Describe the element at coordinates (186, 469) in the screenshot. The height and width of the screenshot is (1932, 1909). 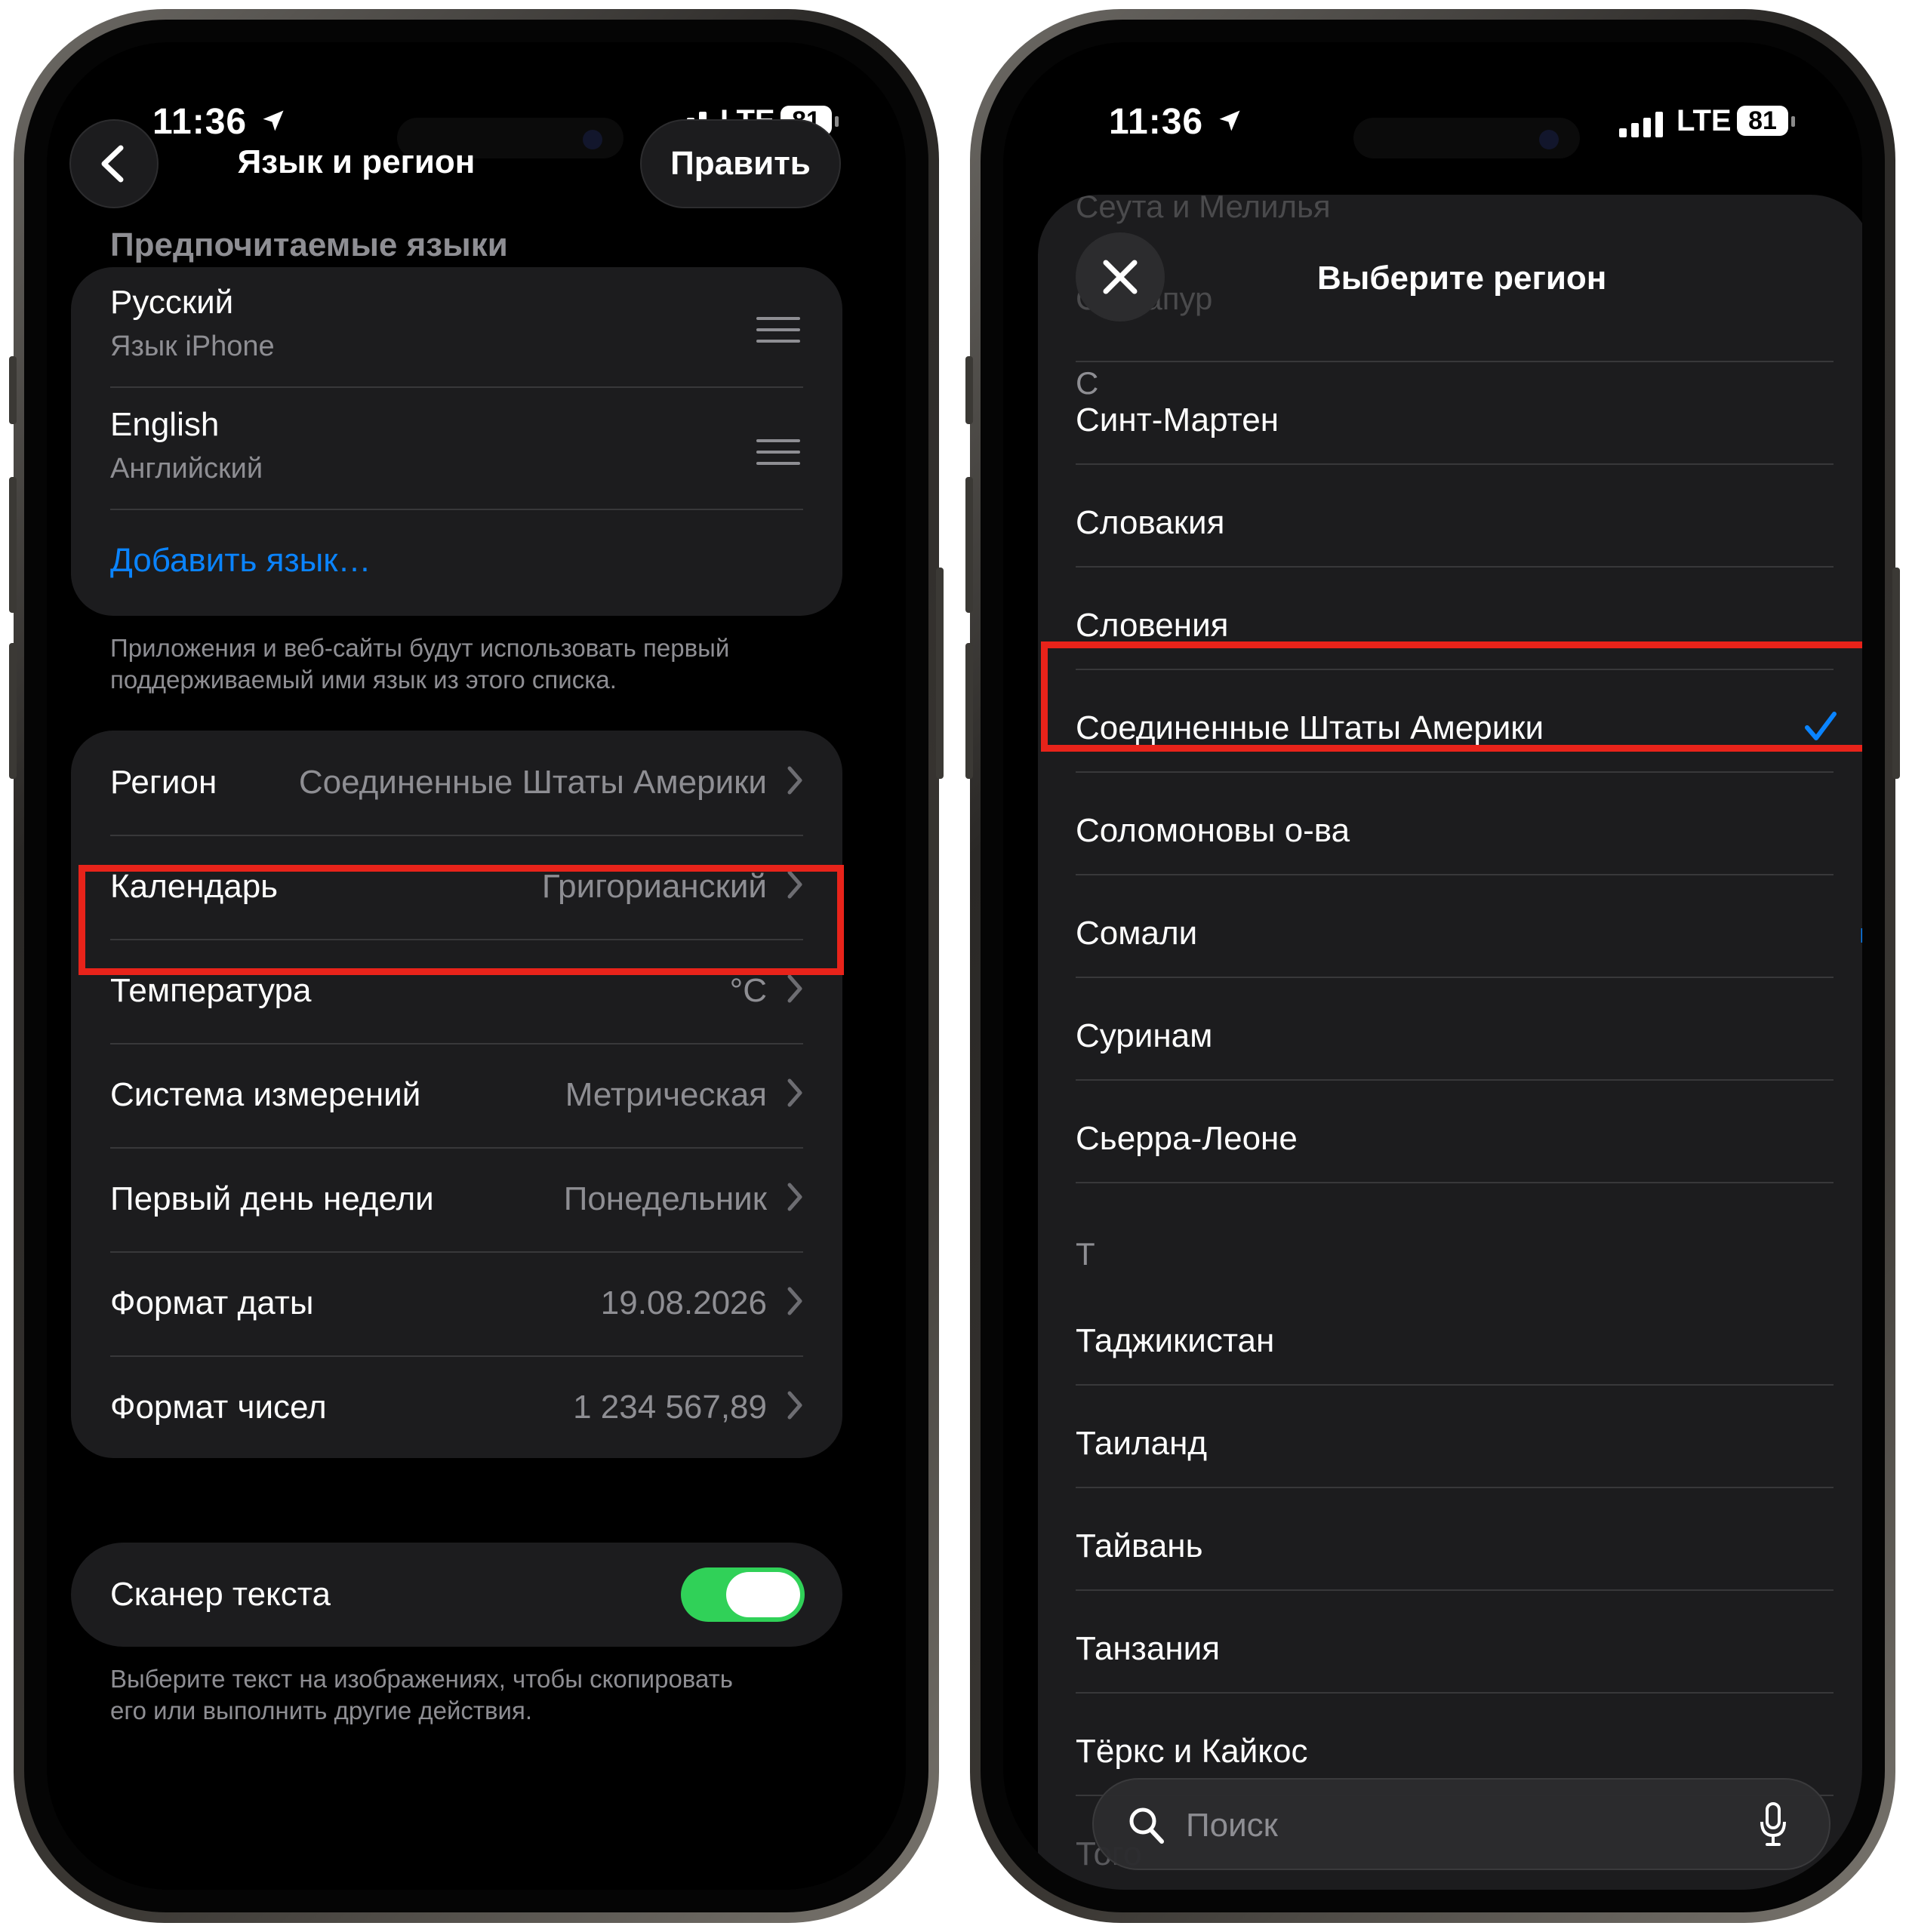
I see `language-subtitle: Английский` at that location.